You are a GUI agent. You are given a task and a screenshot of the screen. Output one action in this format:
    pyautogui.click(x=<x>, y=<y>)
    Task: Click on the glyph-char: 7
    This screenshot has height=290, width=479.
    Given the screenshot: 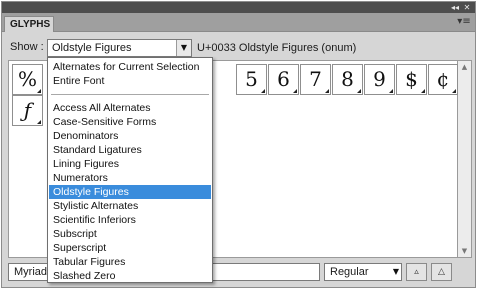 What is the action you would take?
    pyautogui.click(x=315, y=79)
    